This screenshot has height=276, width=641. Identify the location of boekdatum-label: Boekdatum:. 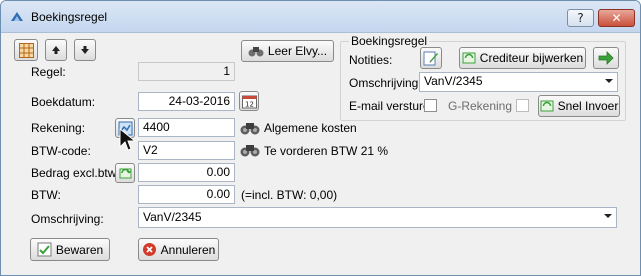
(63, 102).